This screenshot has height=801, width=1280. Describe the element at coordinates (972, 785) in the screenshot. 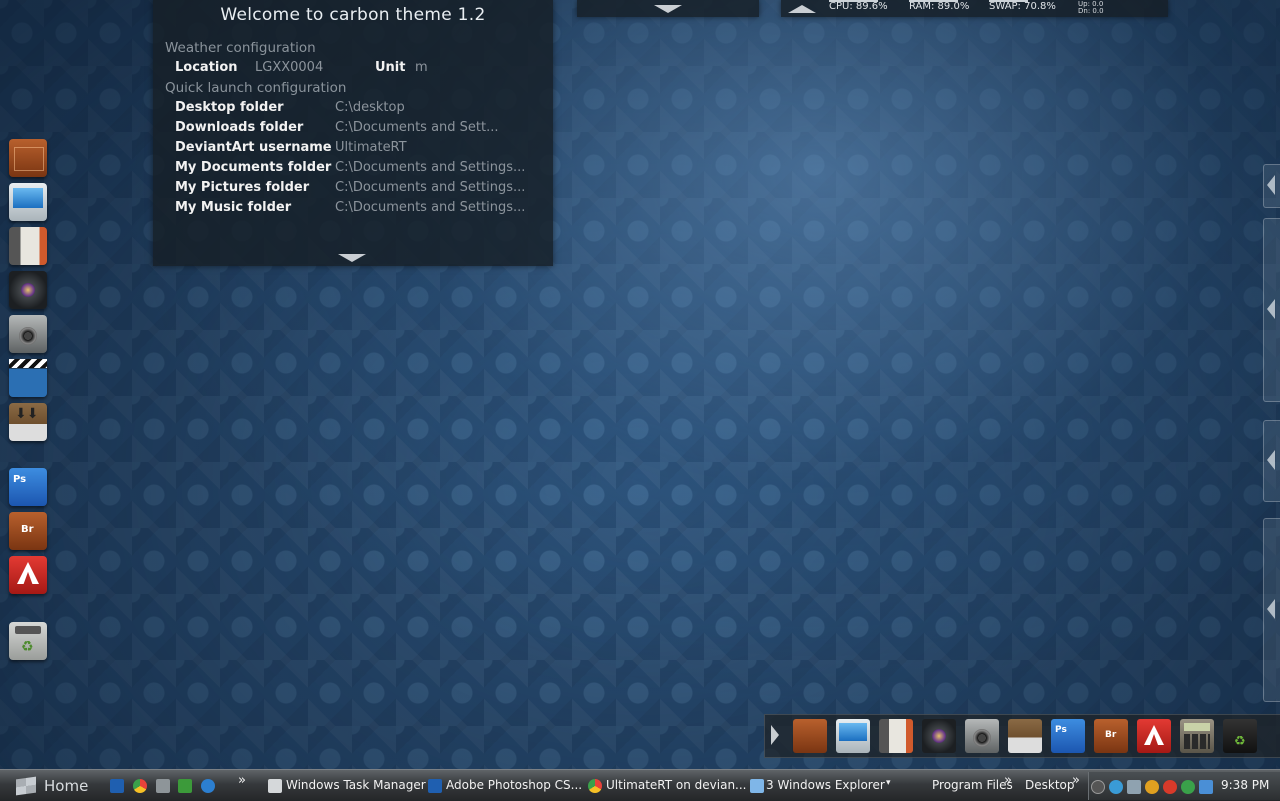

I see `toolbar-program-files: Program Files` at that location.